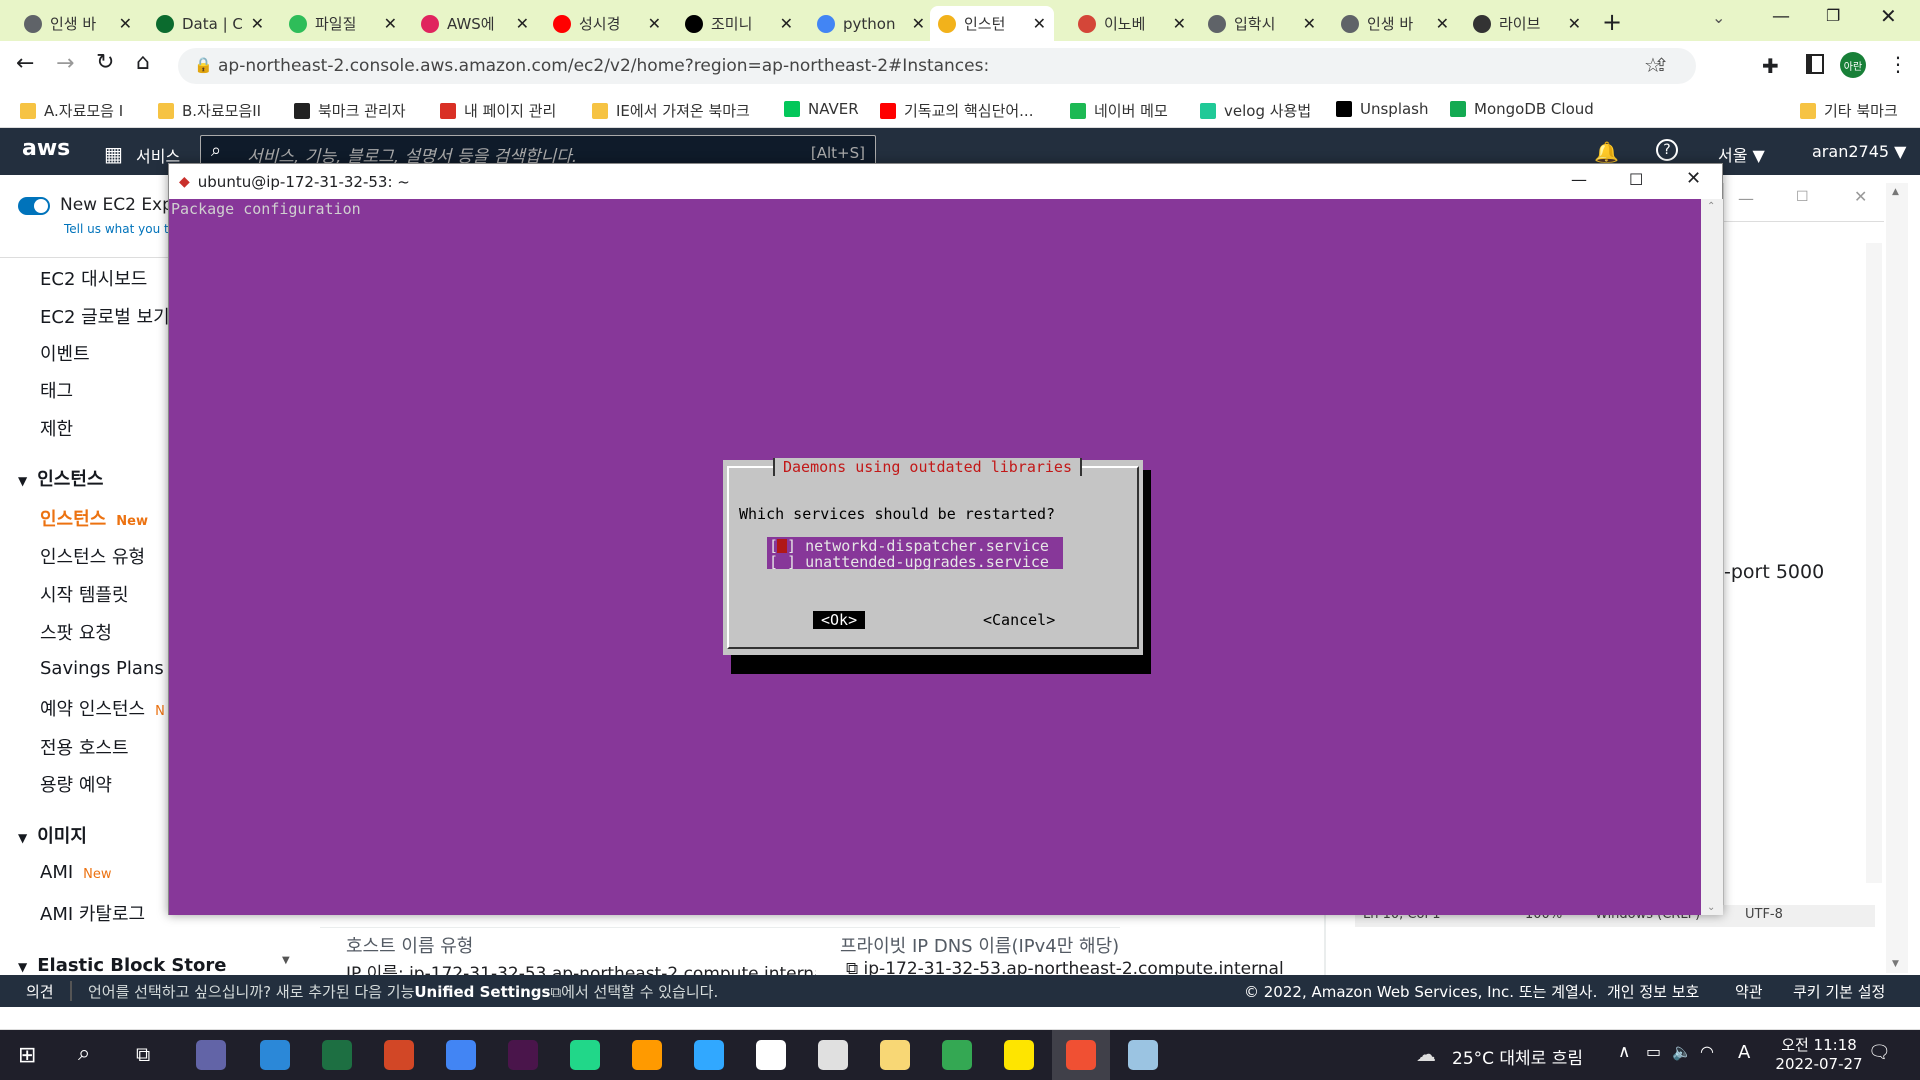  Describe the element at coordinates (945, 181) in the screenshot. I see `terminal-title-bar: ◆ ubuntu@ip-172-31-32-53: ~ — ☐ ✕` at that location.